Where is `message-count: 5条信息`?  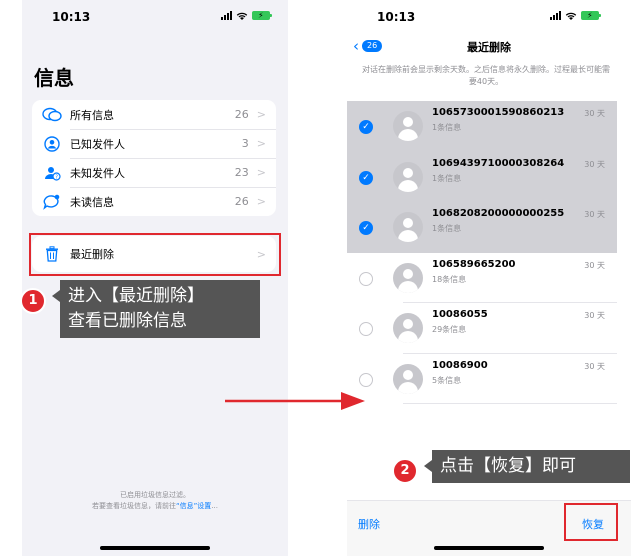
message-count: 5条信息 is located at coordinates (447, 380).